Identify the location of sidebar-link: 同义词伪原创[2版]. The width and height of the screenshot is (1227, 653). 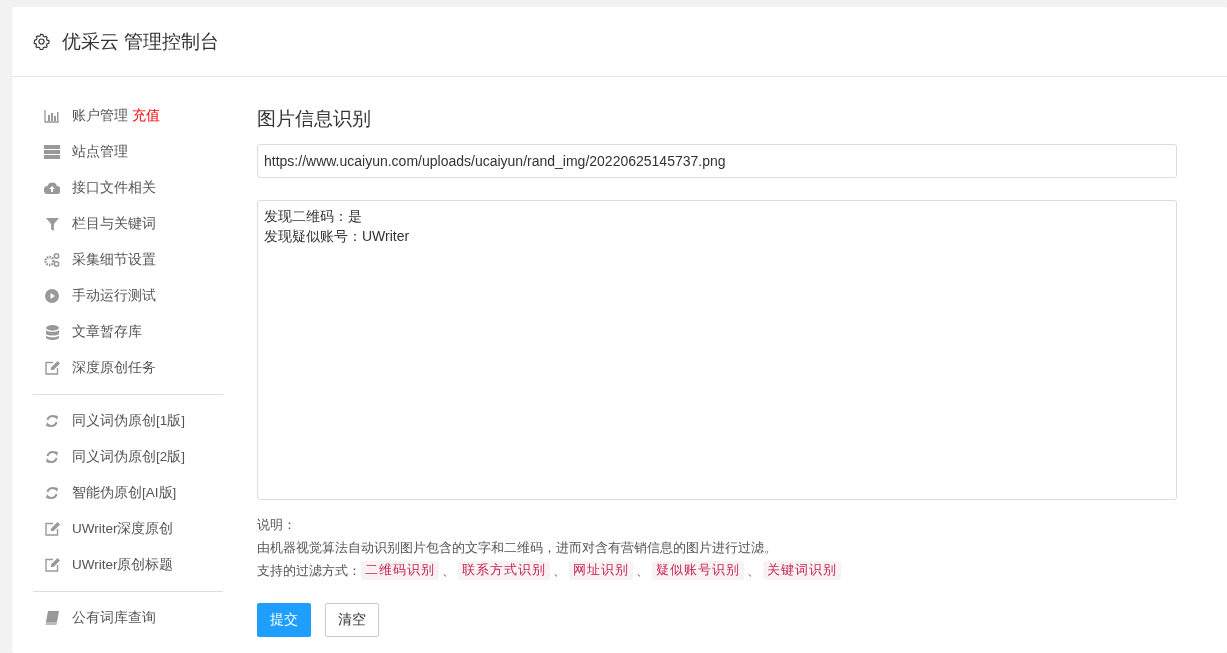
(128, 457).